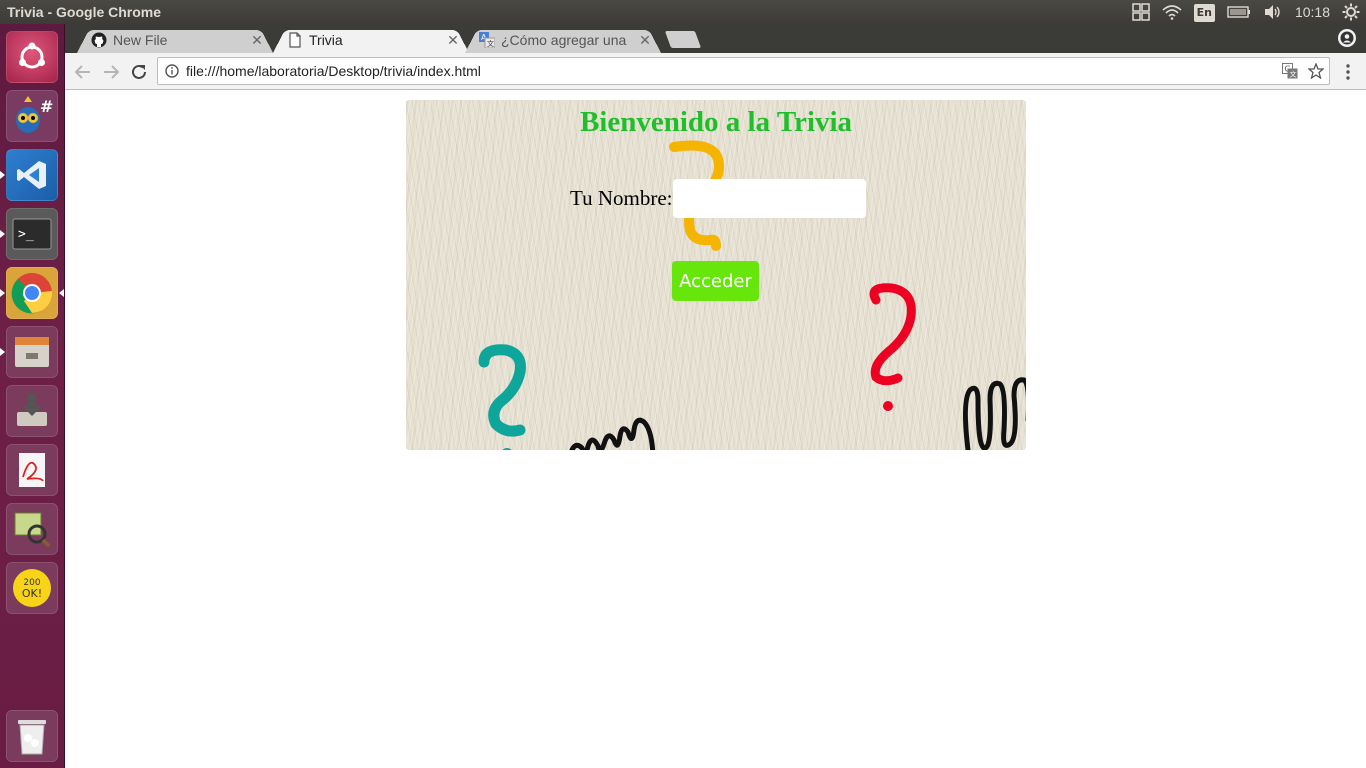 The height and width of the screenshot is (768, 1366). Describe the element at coordinates (32, 411) in the screenshot. I see `installer-icon` at that location.